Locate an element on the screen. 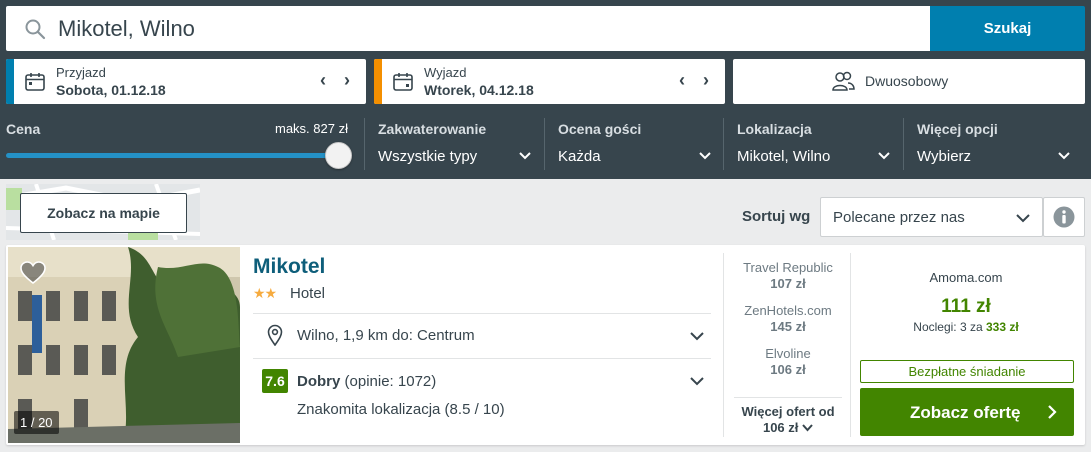 The width and height of the screenshot is (1091, 452). more-options-filter-label: Więcej opcji is located at coordinates (957, 129).